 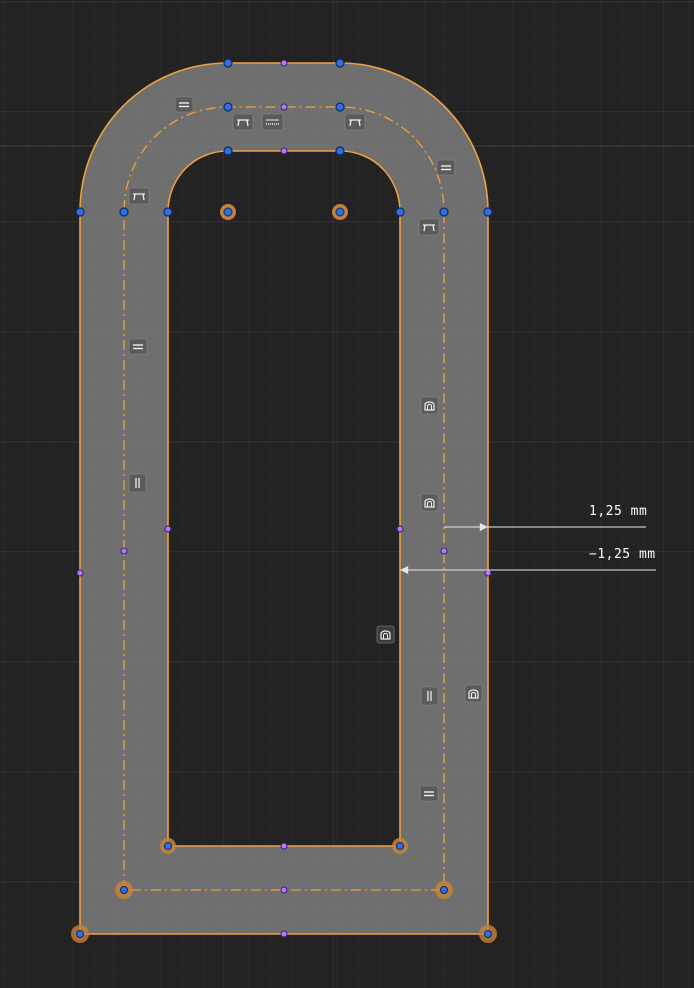 What do you see at coordinates (618, 511) in the screenshot?
I see `dimension-label-outer: 1,25 mm` at bounding box center [618, 511].